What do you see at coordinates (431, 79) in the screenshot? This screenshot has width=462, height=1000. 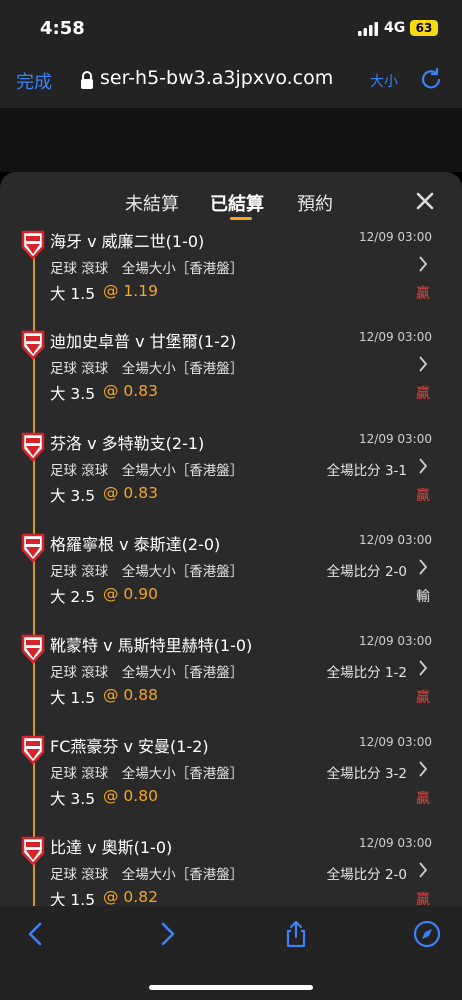 I see `reload-icon` at bounding box center [431, 79].